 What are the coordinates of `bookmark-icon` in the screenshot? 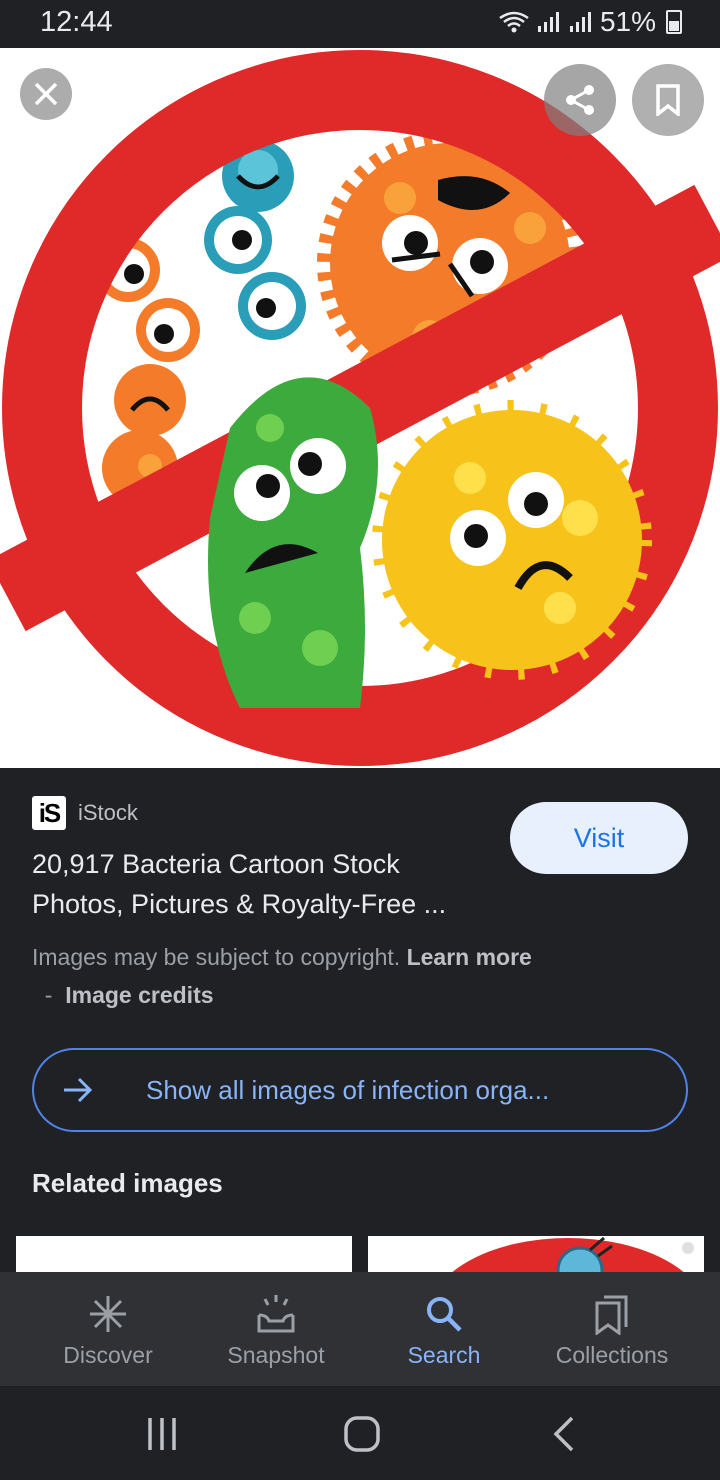 It's located at (668, 100).